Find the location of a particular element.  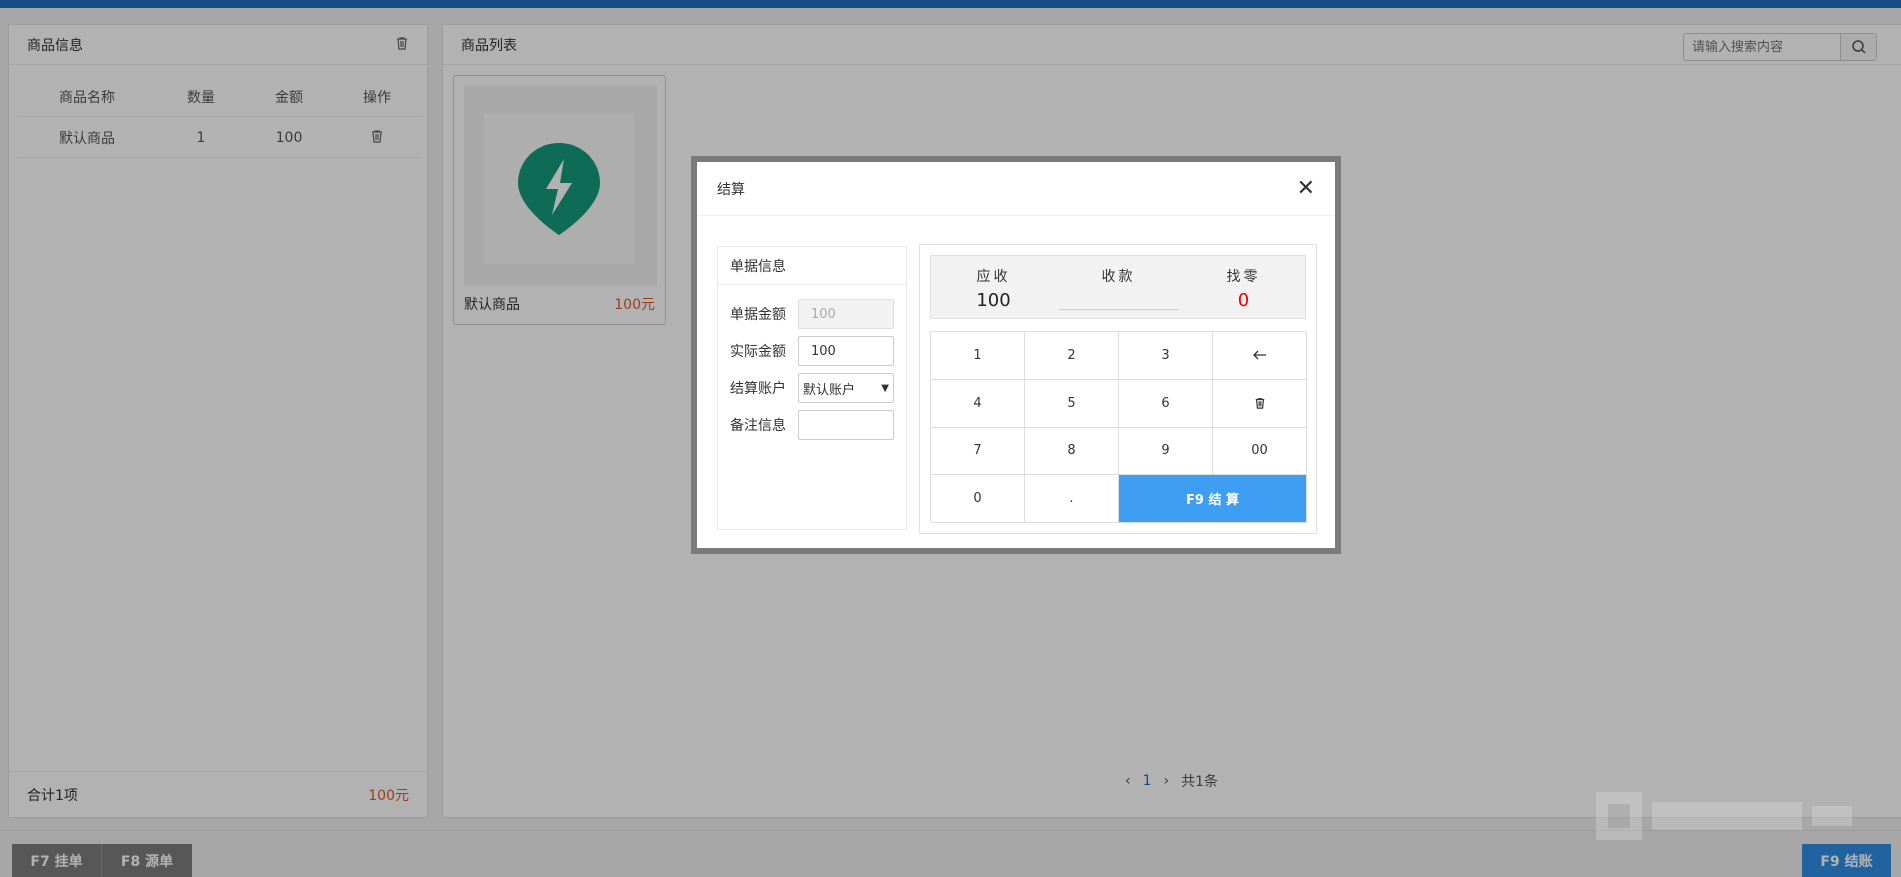

received-label: 收款 is located at coordinates (1118, 277).